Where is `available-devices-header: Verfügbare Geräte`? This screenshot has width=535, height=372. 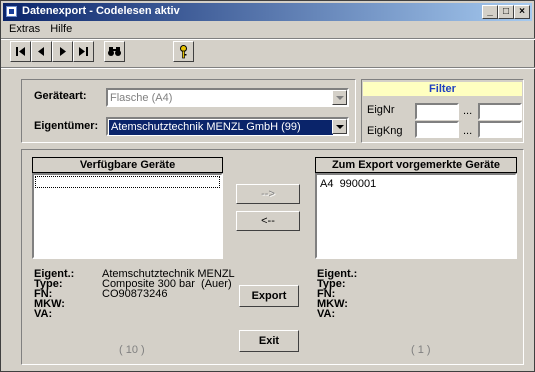 available-devices-header: Verfügbare Geräte is located at coordinates (127, 165).